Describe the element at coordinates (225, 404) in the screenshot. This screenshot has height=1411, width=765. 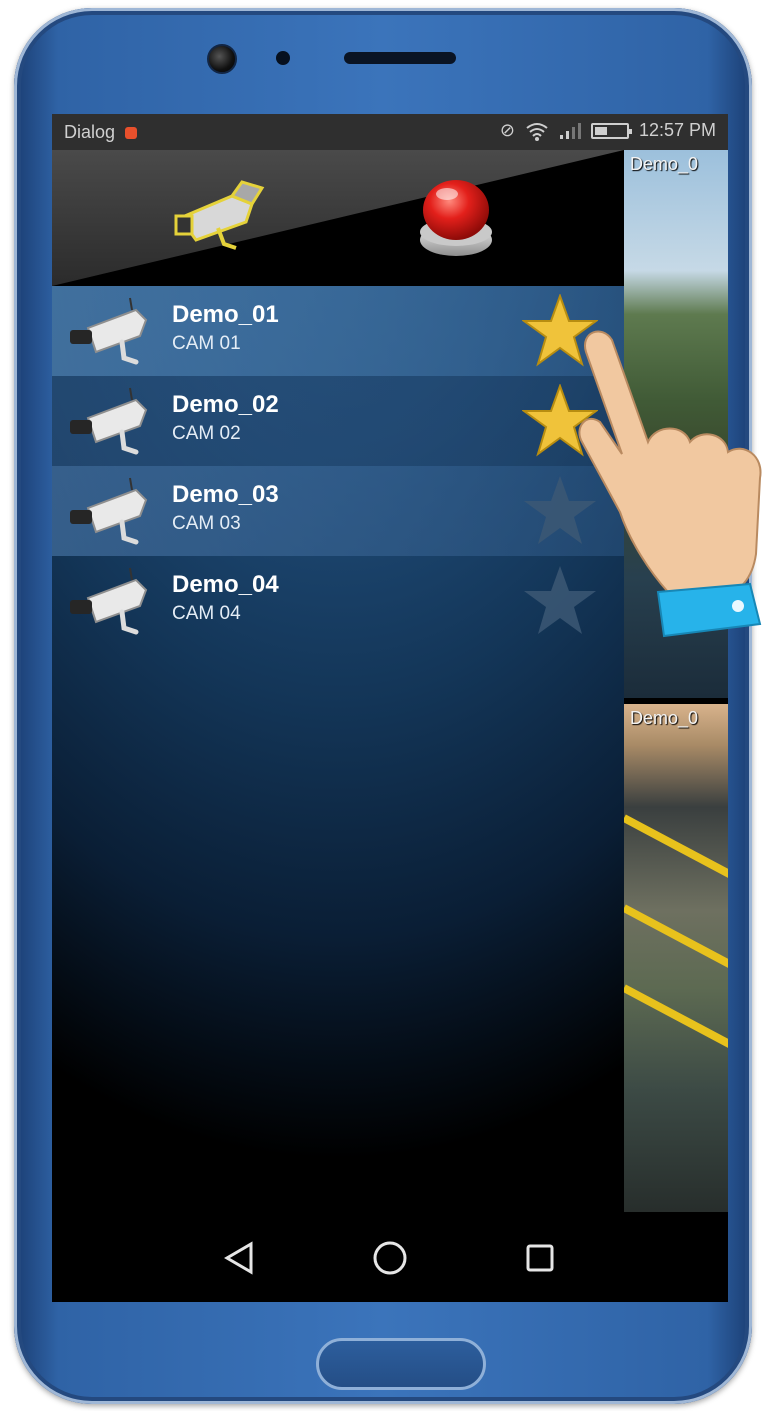
I see `camera-name: Demo_02` at that location.